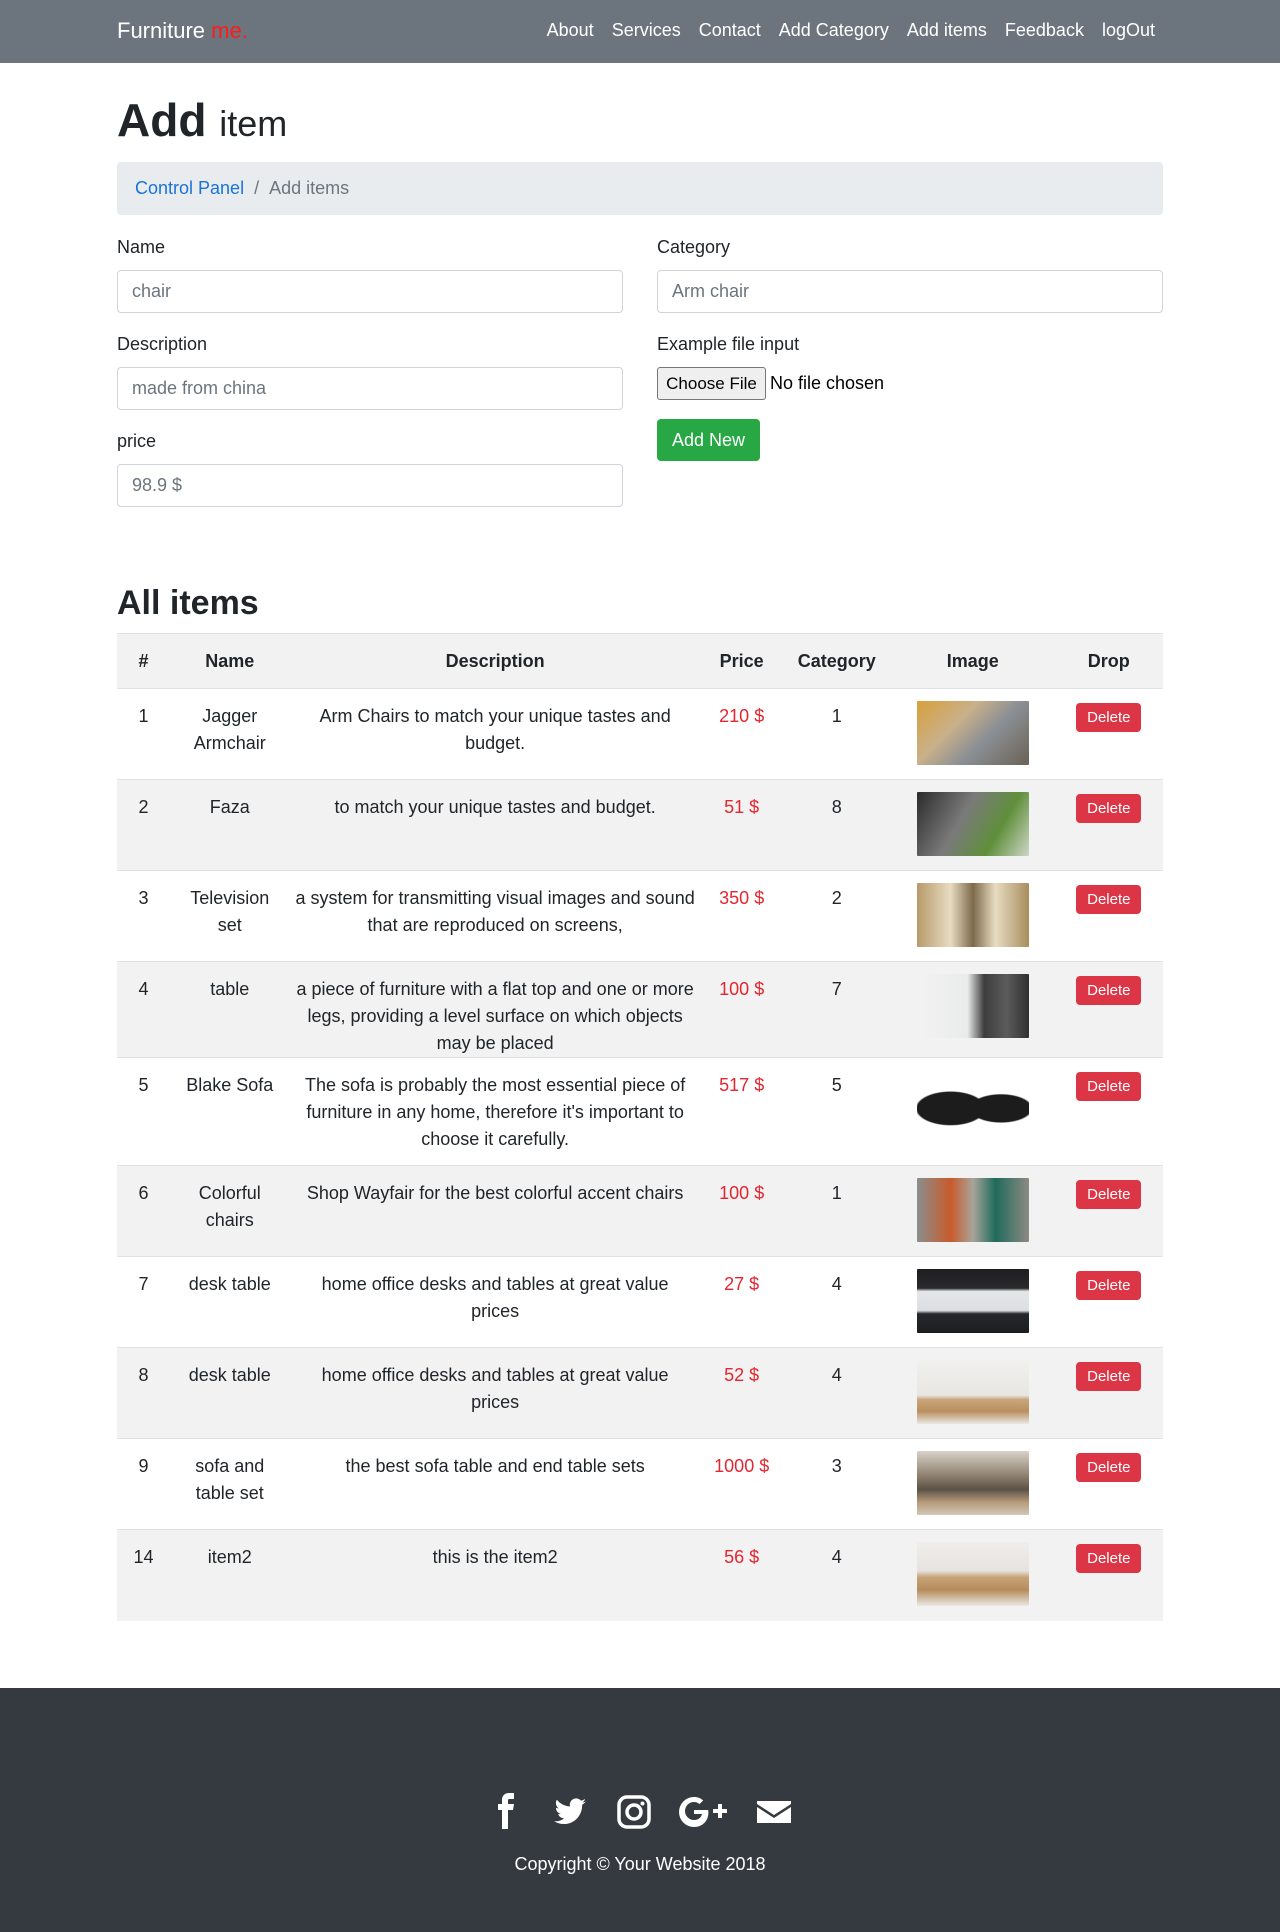 The height and width of the screenshot is (1932, 1280). I want to click on column-header-description: Description, so click(495, 661).